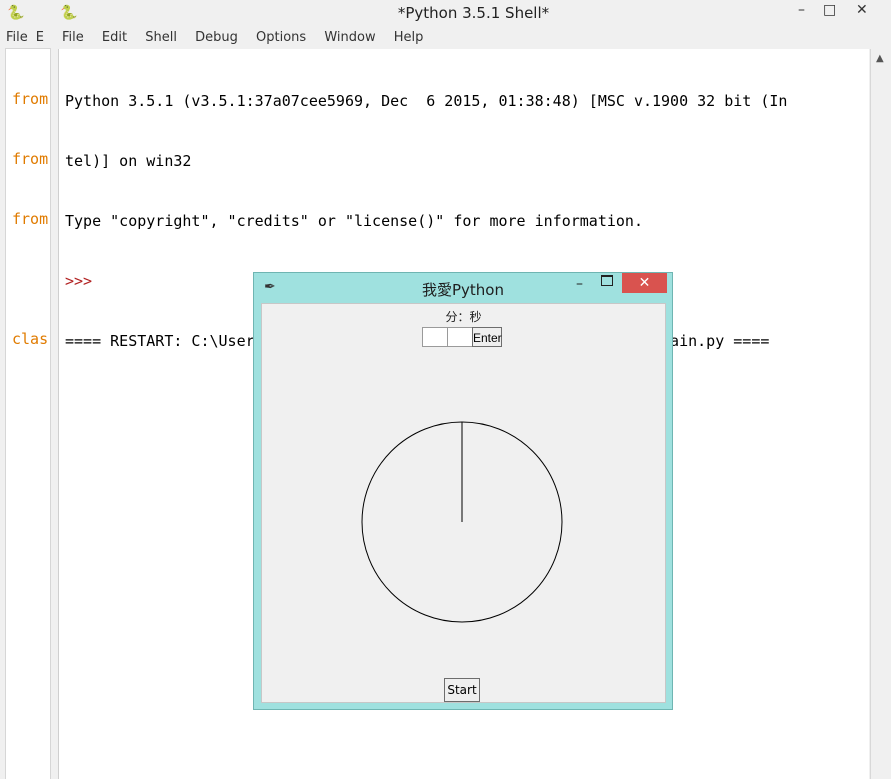 Image resolution: width=891 pixels, height=779 pixels. Describe the element at coordinates (114, 38) in the screenshot. I see `menu-edit: Edit` at that location.